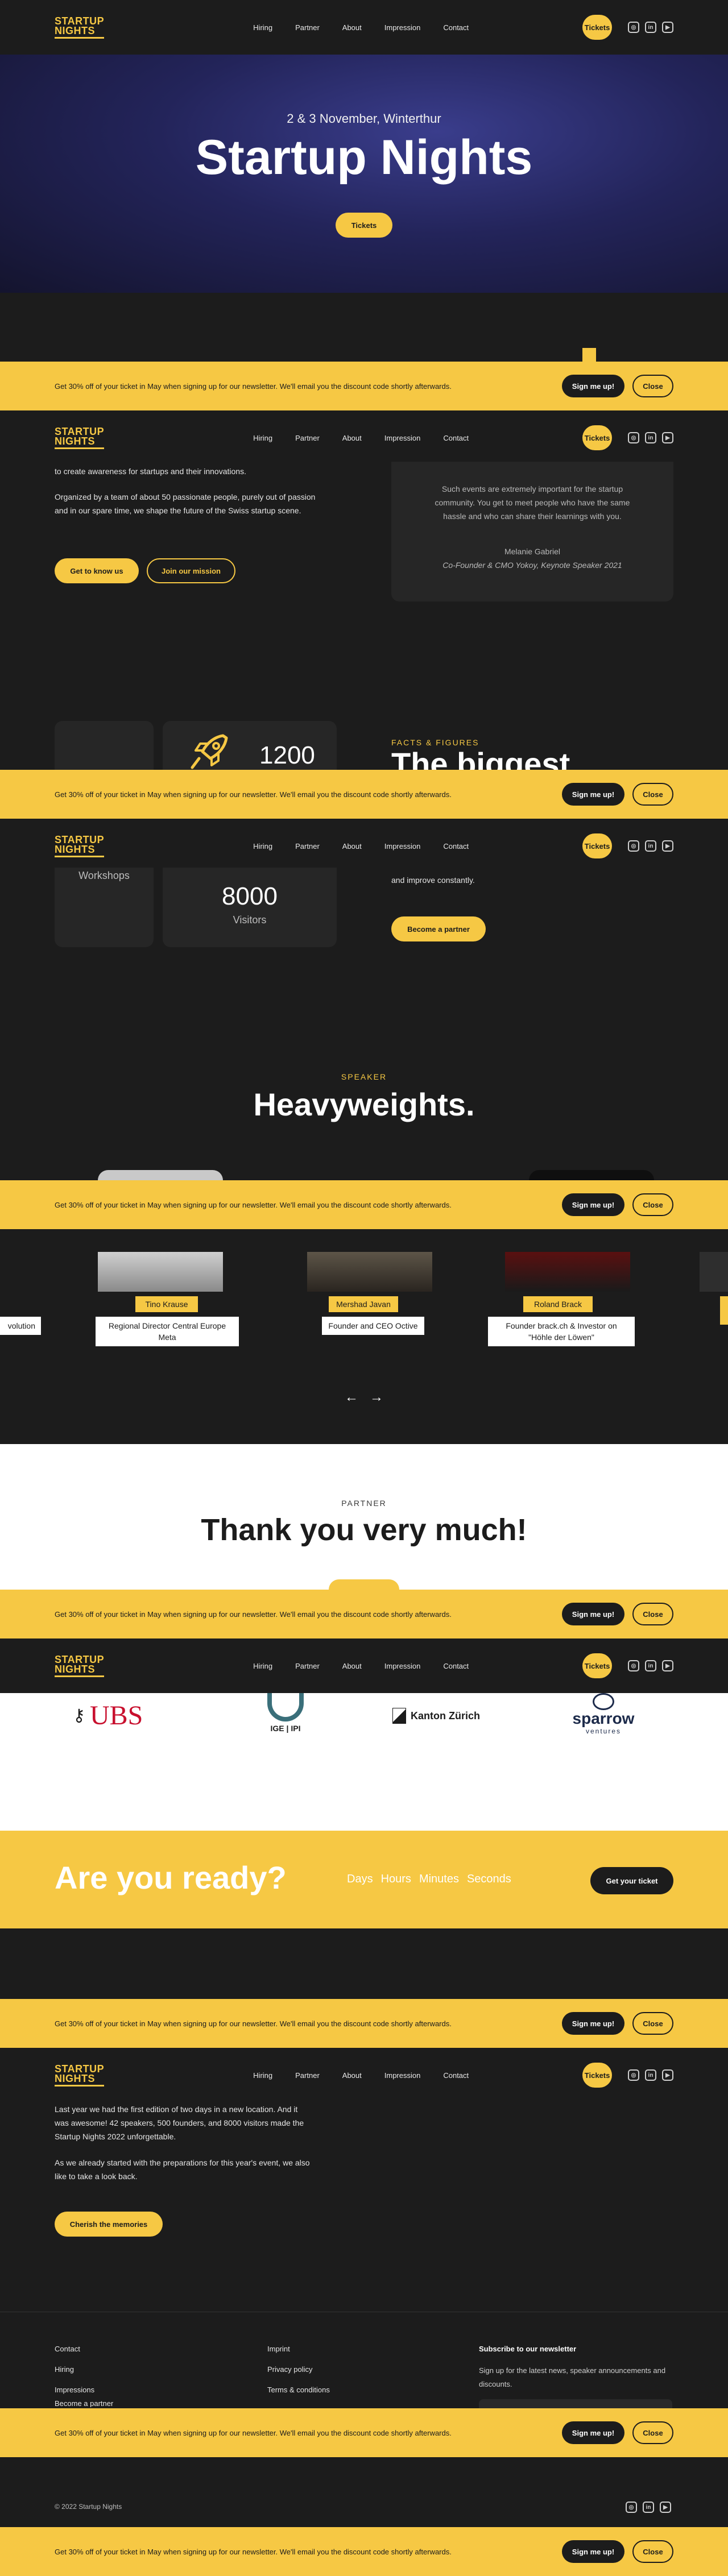 The height and width of the screenshot is (2576, 728). Describe the element at coordinates (360, 1879) in the screenshot. I see `countdown-days: Days` at that location.